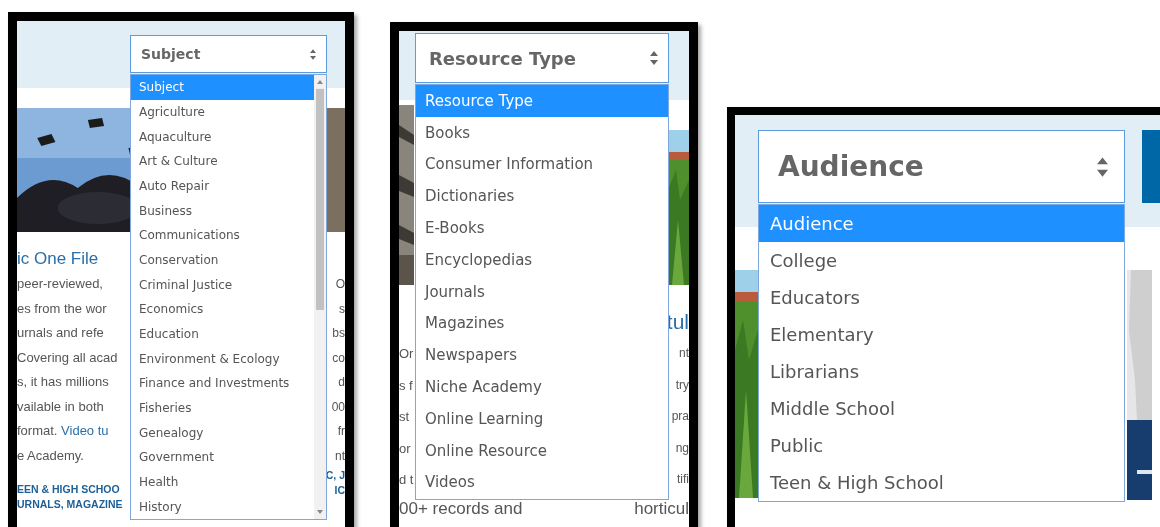 Image resolution: width=1160 pixels, height=527 pixels. What do you see at coordinates (62, 308) in the screenshot?
I see `body-text: es from the wor` at bounding box center [62, 308].